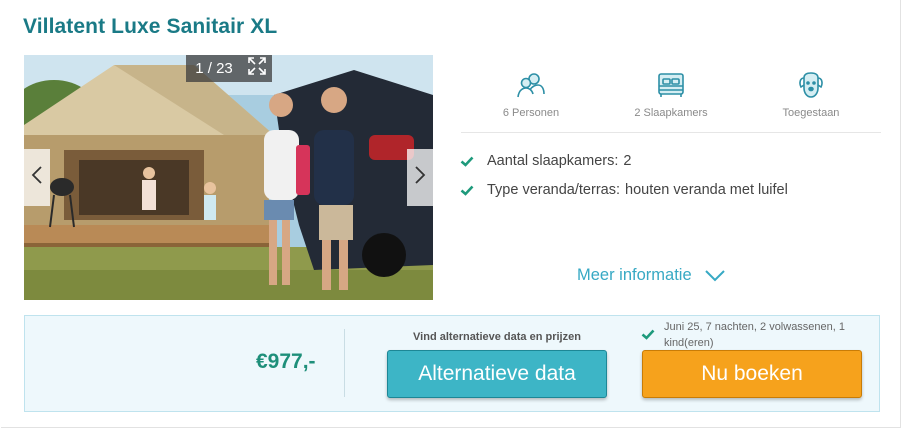 Image resolution: width=904 pixels, height=430 pixels. What do you see at coordinates (811, 113) in the screenshot?
I see `feature-pets-label: Toegestaan` at bounding box center [811, 113].